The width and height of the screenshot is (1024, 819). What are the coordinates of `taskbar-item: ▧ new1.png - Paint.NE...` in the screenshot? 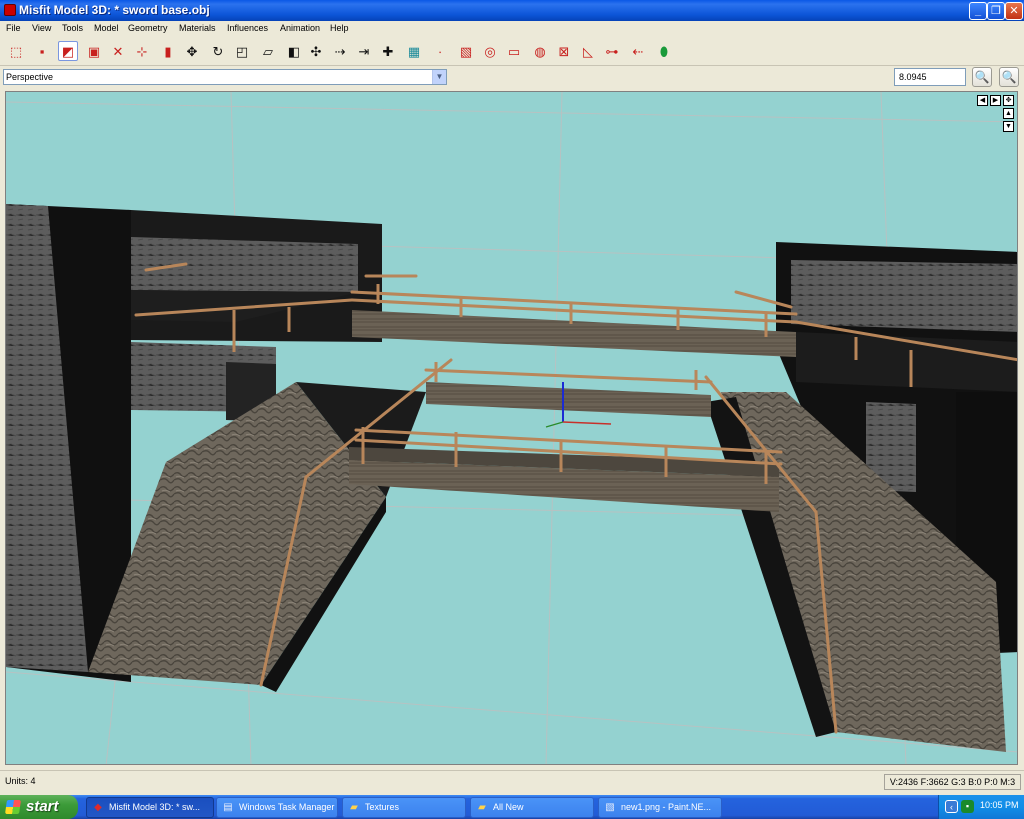 It's located at (660, 807).